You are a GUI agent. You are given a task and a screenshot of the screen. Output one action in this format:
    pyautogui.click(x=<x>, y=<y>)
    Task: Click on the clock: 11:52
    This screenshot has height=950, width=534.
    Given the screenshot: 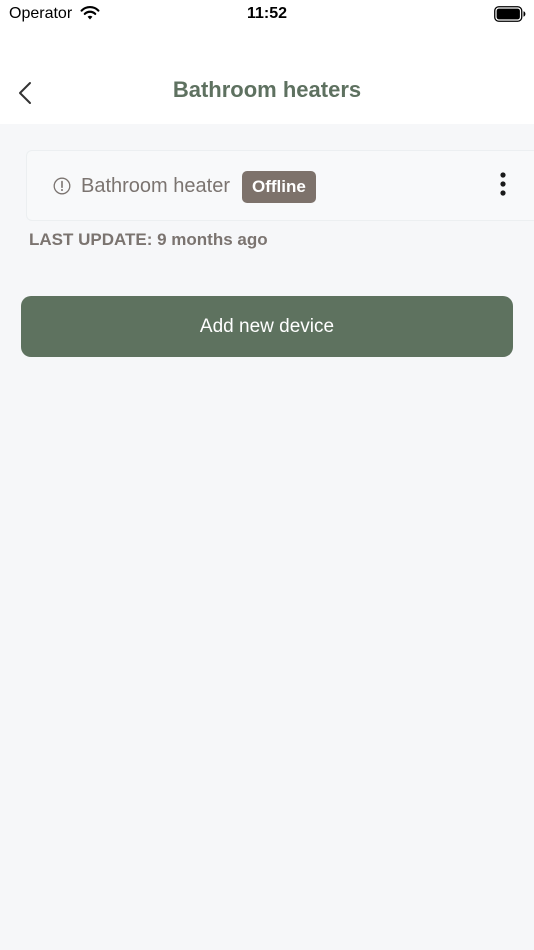 What is the action you would take?
    pyautogui.click(x=267, y=13)
    